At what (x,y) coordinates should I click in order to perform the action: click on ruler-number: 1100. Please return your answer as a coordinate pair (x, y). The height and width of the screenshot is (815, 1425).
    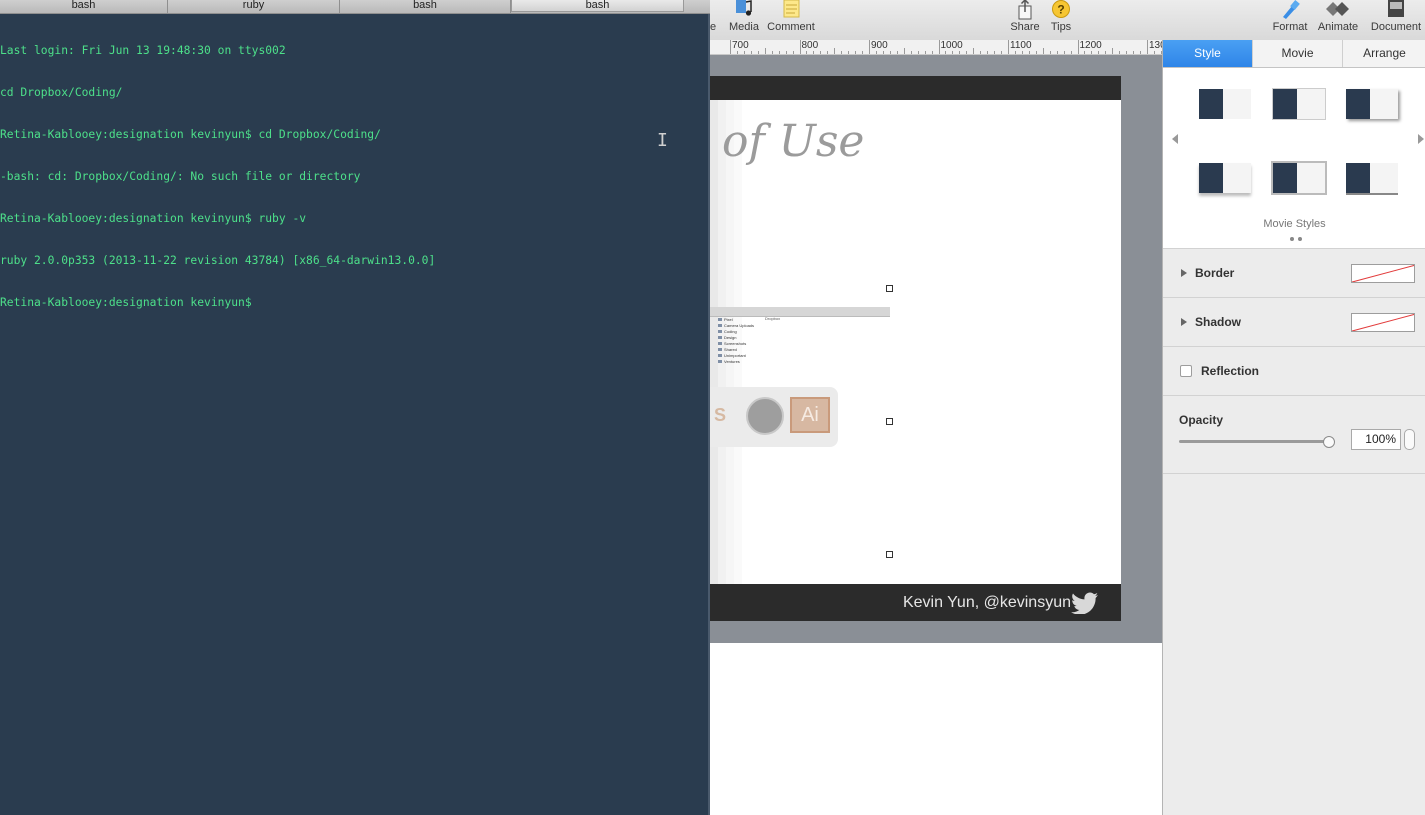
    Looking at the image, I should click on (1021, 45).